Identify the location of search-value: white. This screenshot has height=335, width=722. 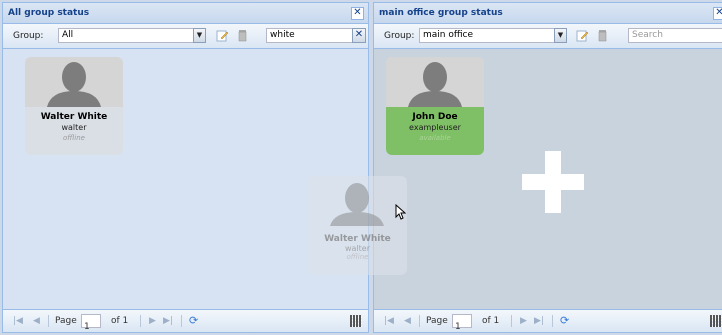
(282, 35).